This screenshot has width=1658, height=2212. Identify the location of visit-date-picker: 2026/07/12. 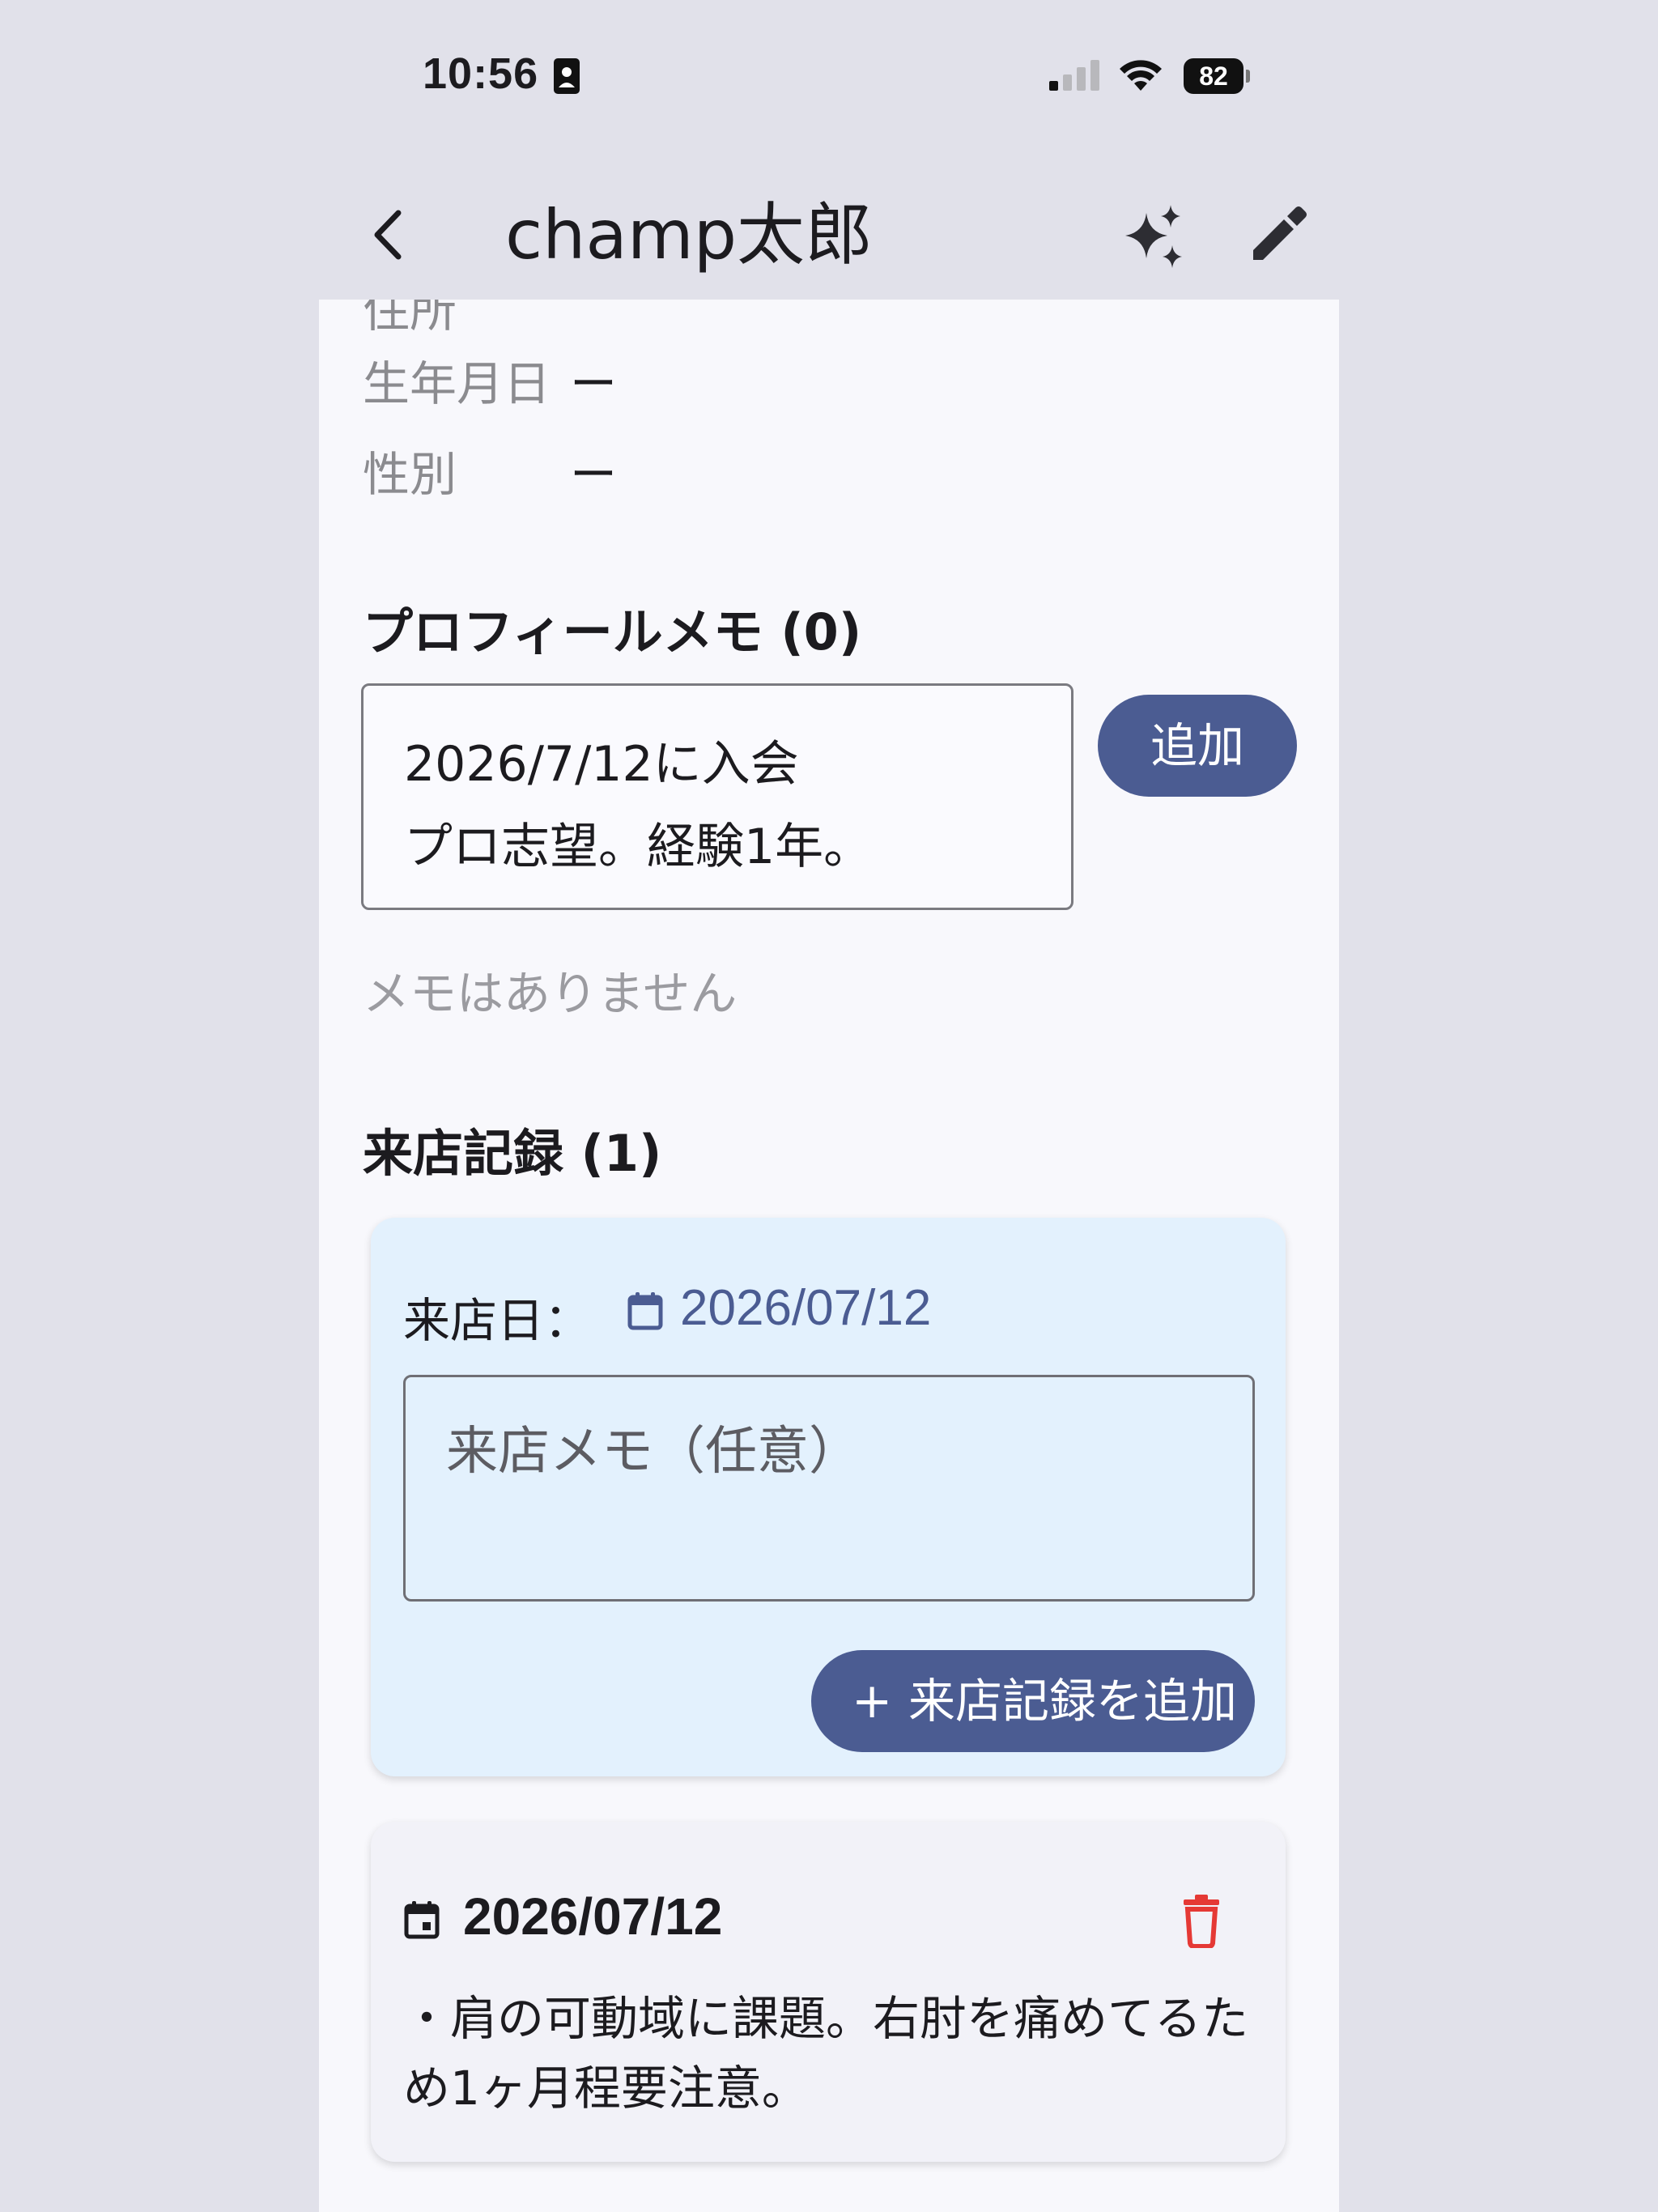
(805, 1308).